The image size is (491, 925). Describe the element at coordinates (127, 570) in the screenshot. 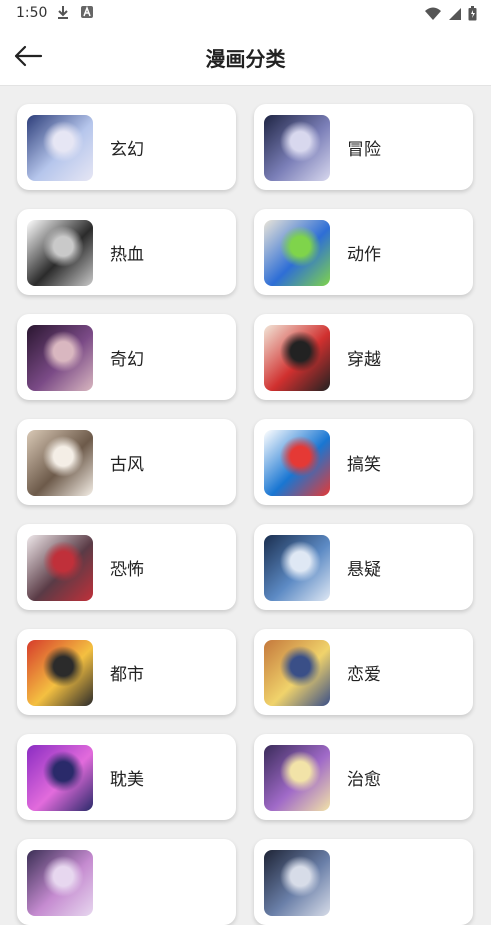

I see `category-label: 恐怖` at that location.